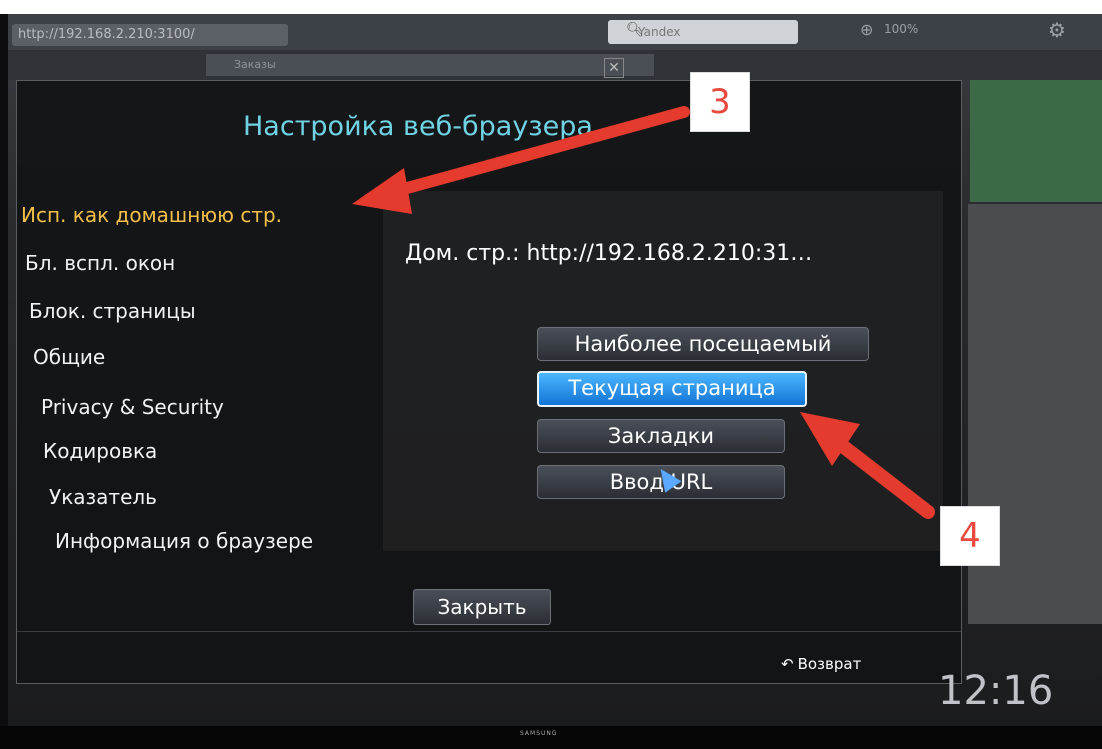 Image resolution: width=1102 pixels, height=749 pixels. Describe the element at coordinates (867, 465) in the screenshot. I see `arrow-step4` at that location.